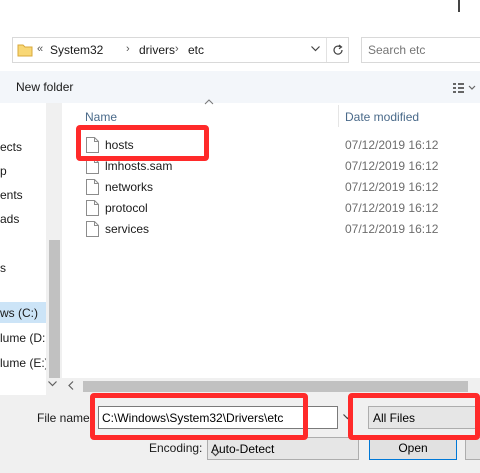 The height and width of the screenshot is (473, 480). I want to click on column-header-date-modified: Date modified, so click(382, 117).